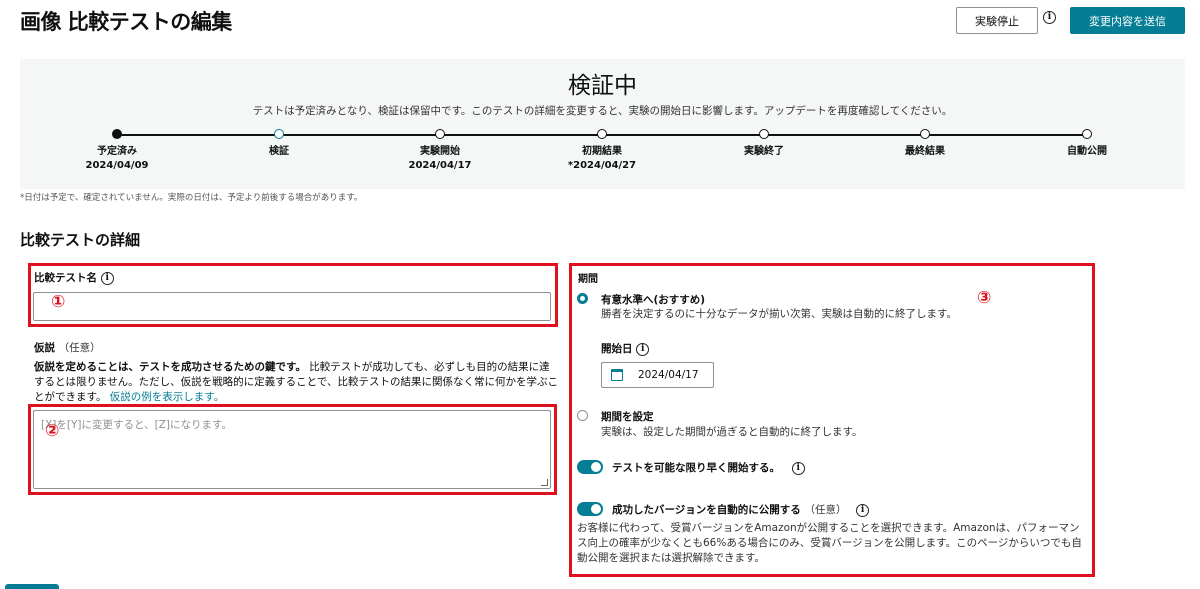 The height and width of the screenshot is (589, 1200). I want to click on toggle-auto-publish-label: 成功したバージョンを自動的に公開する （任意） i, so click(741, 509).